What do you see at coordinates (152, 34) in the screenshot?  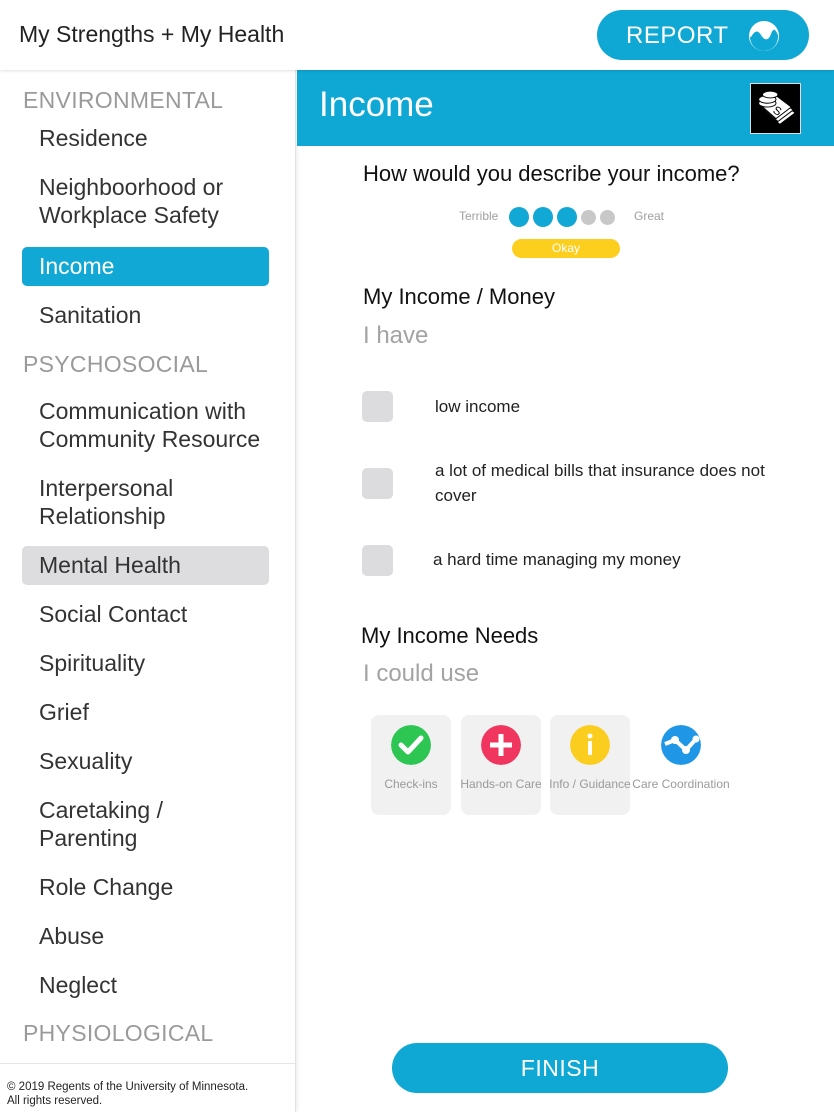 I see `app-title: My Strengths + My Health` at bounding box center [152, 34].